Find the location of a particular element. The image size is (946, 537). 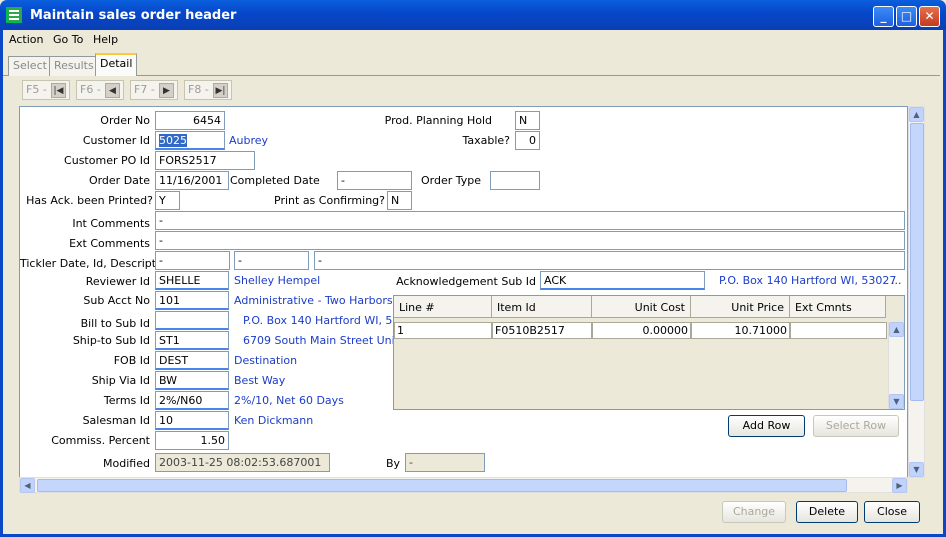

first-record-button: F5 - |◀ is located at coordinates (46, 90).